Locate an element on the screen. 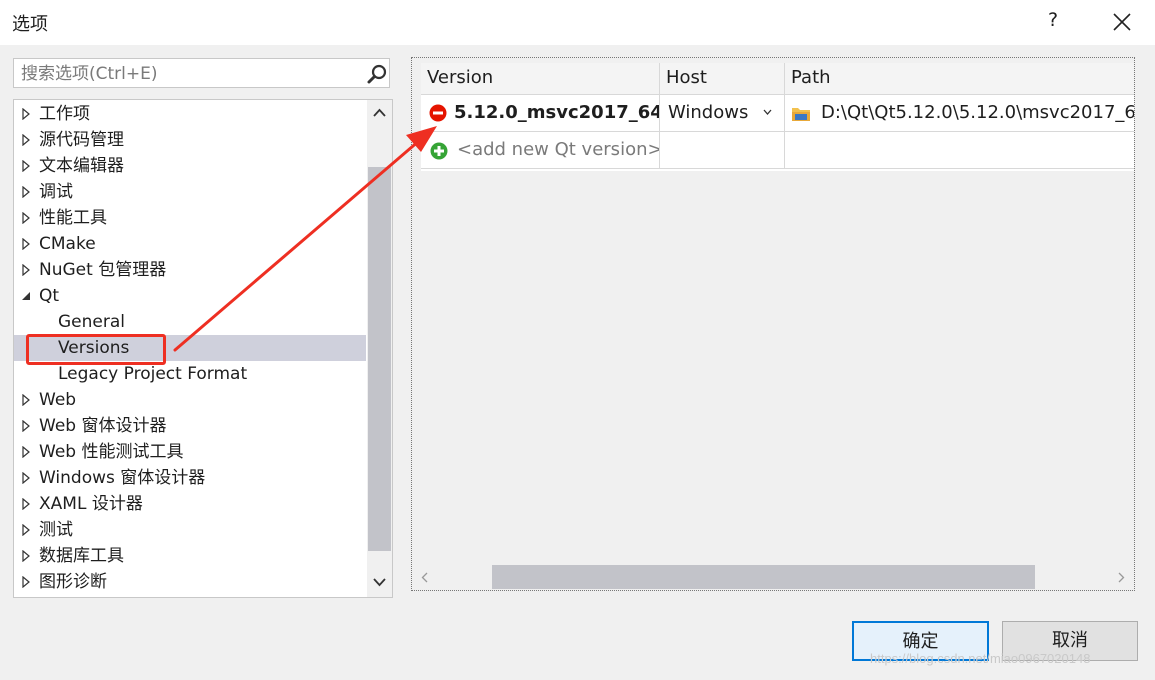 The width and height of the screenshot is (1155, 680). watermark-text: https://blog.csdn.net/miao0967020148 is located at coordinates (980, 658).